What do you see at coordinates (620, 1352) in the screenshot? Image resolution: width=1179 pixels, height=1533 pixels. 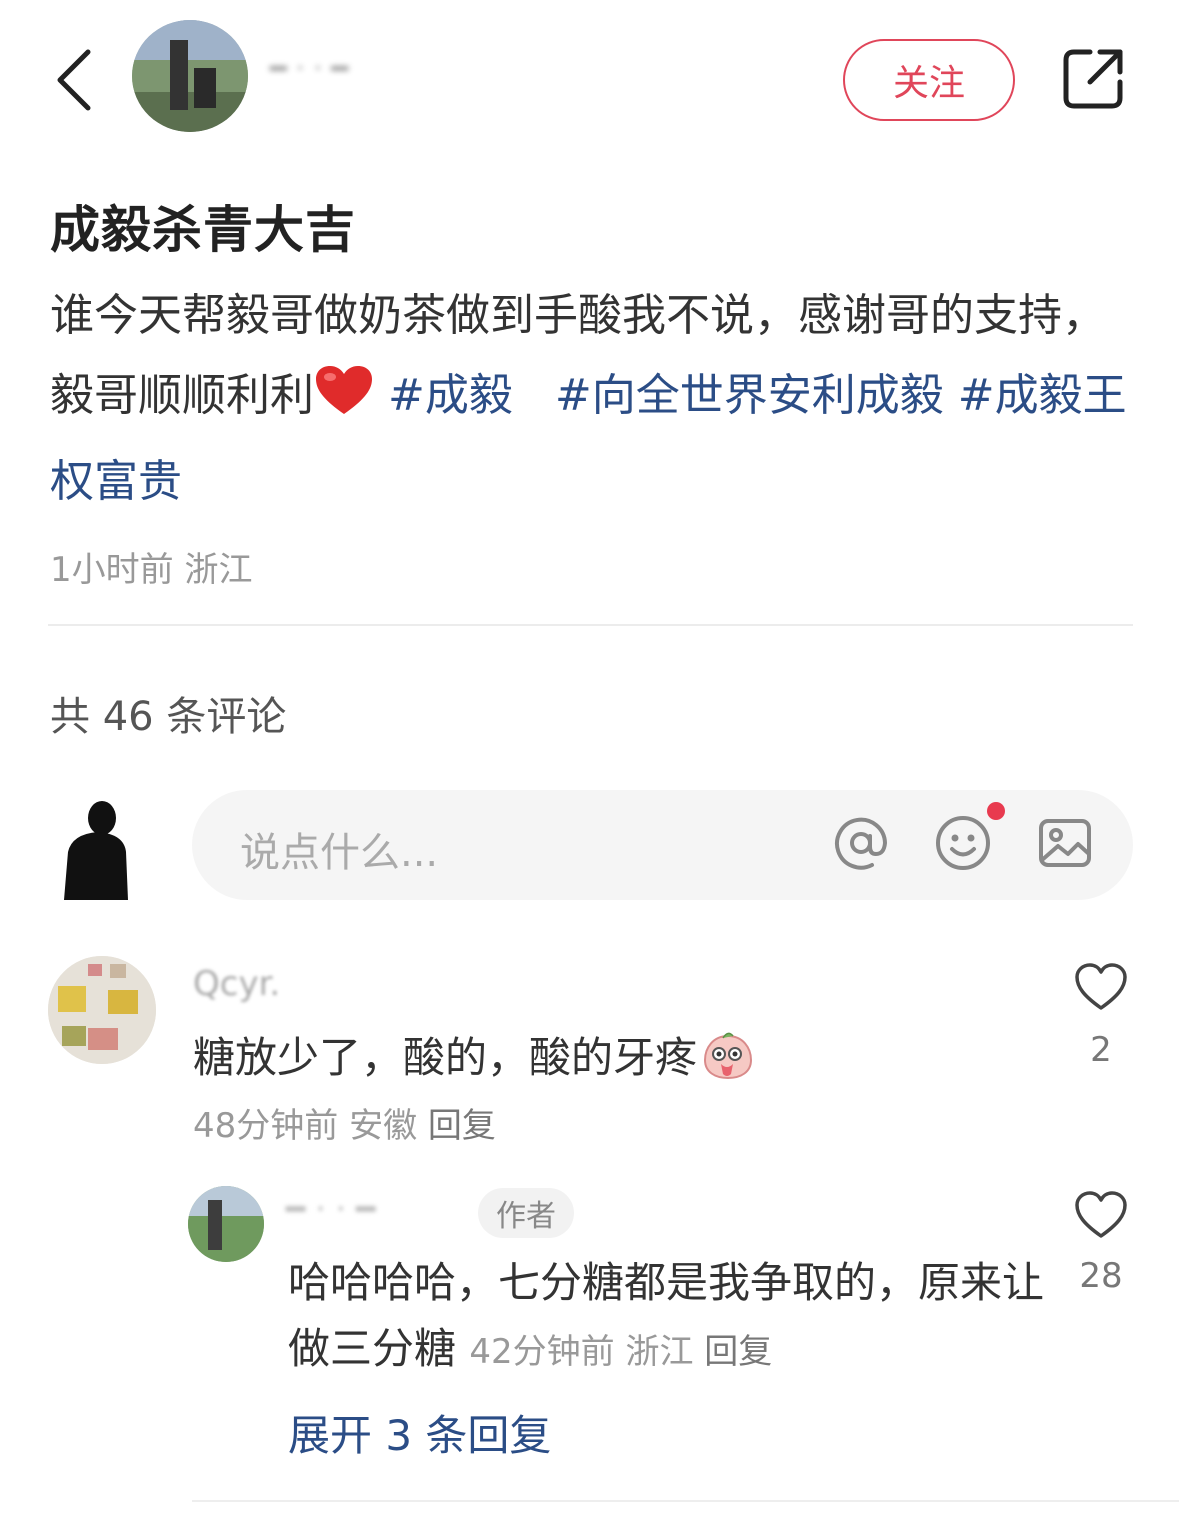 I see `reply-meta: 42分钟前 浙江 回复` at bounding box center [620, 1352].